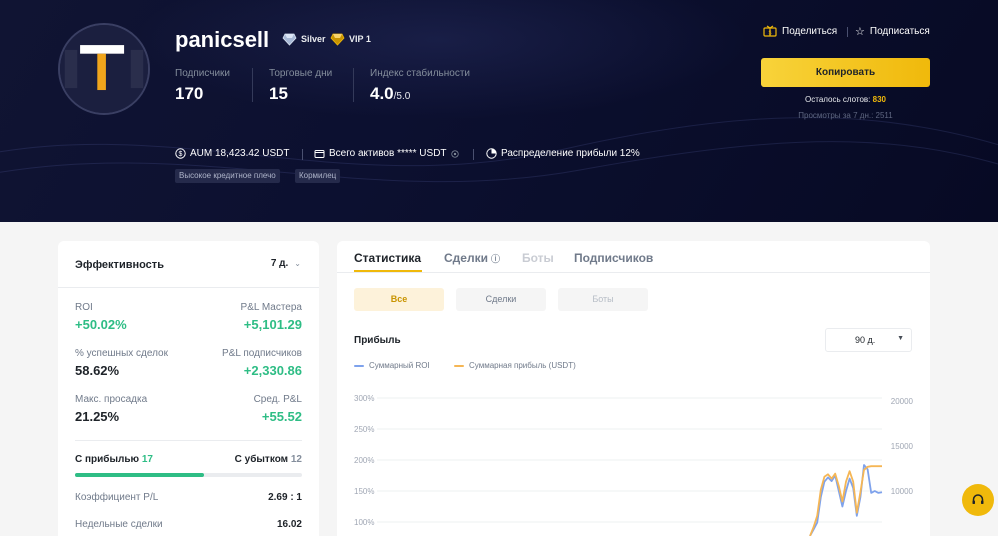 This screenshot has width=998, height=536. I want to click on tag-breadwinner: Кормилец, so click(318, 176).